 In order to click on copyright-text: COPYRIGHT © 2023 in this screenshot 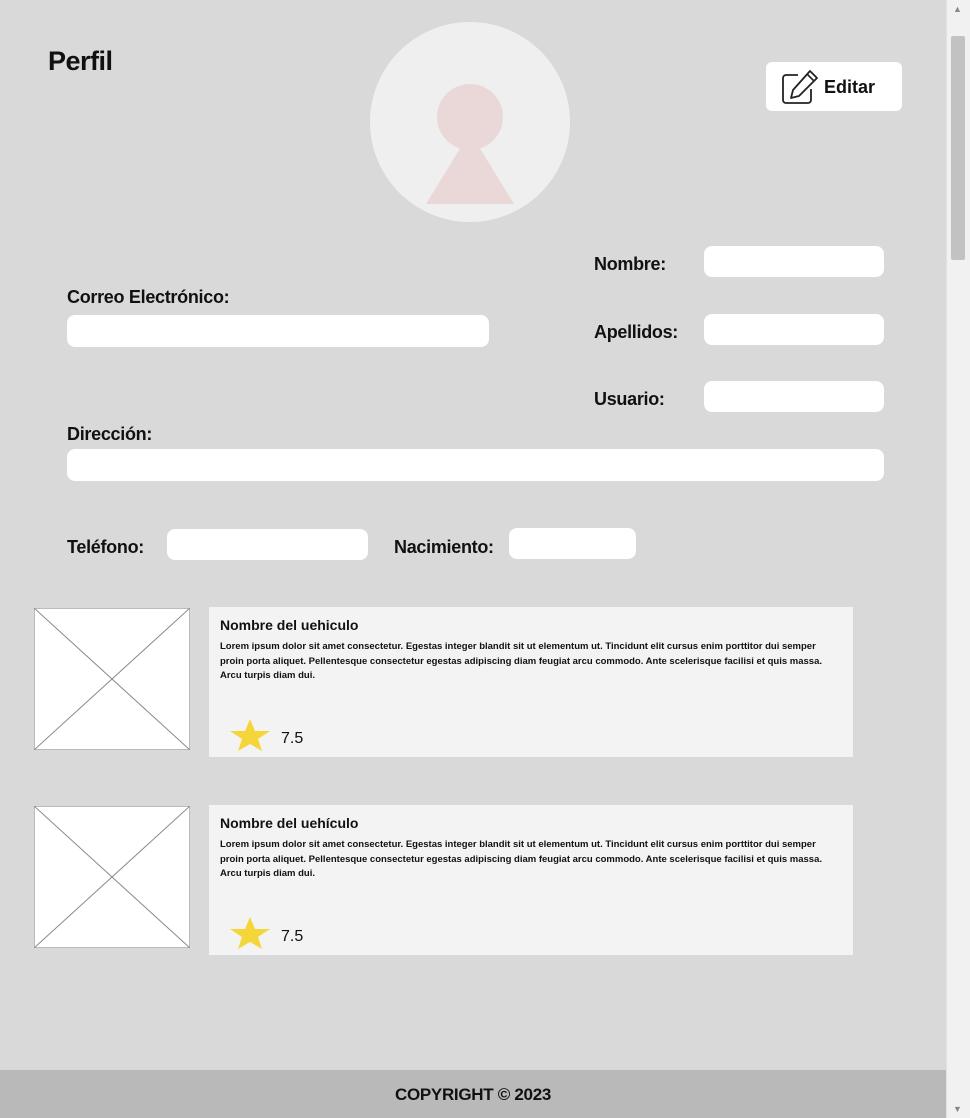, I will do `click(473, 1094)`.